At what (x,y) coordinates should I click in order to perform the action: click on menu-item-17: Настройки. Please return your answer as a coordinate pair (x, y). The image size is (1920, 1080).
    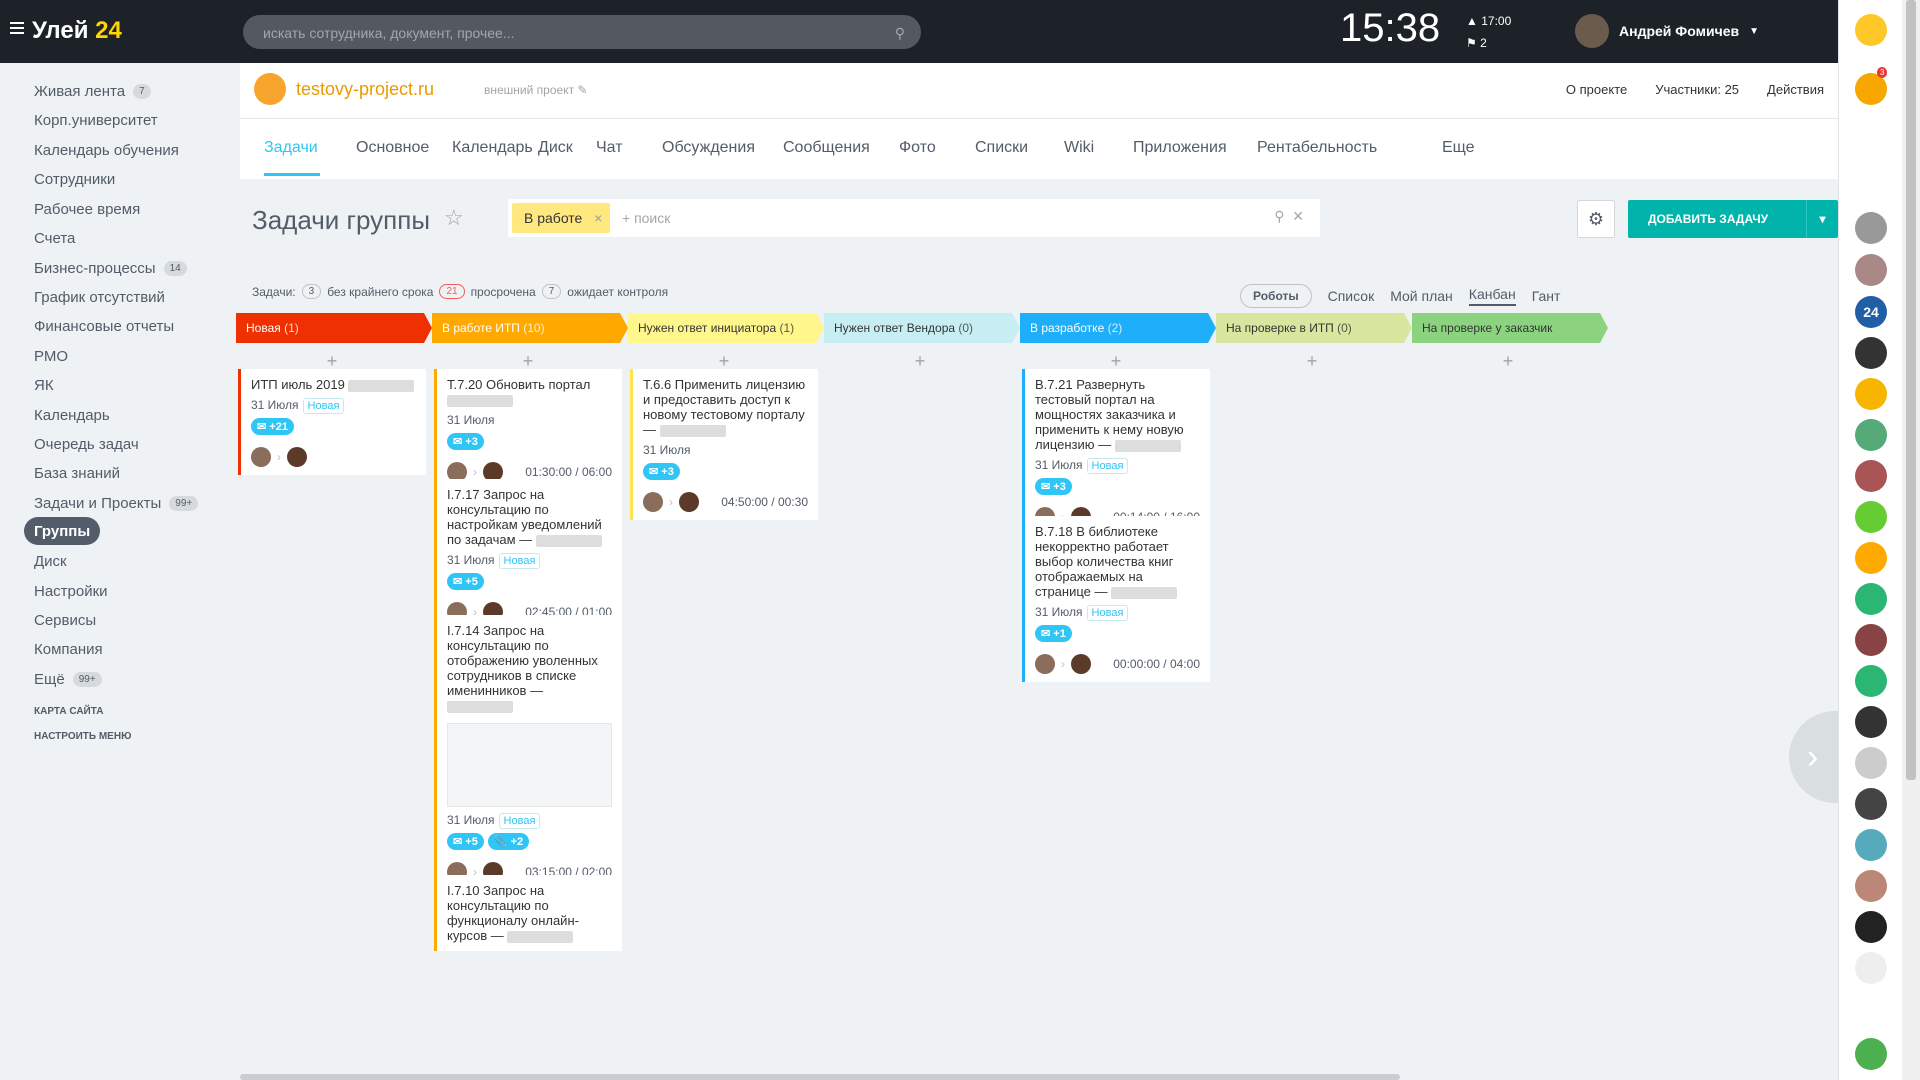
    Looking at the image, I should click on (71, 591).